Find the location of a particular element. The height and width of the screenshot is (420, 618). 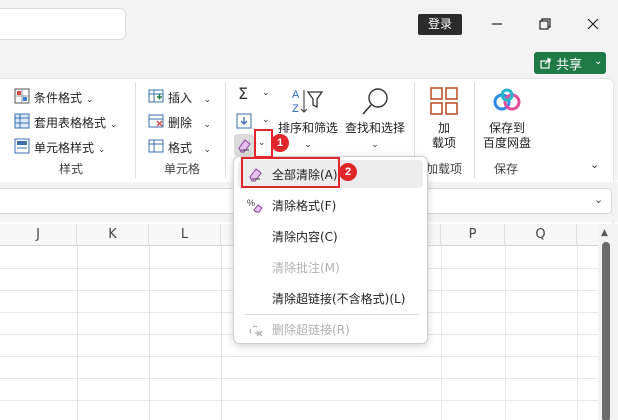

column-header-k: K is located at coordinates (113, 235).